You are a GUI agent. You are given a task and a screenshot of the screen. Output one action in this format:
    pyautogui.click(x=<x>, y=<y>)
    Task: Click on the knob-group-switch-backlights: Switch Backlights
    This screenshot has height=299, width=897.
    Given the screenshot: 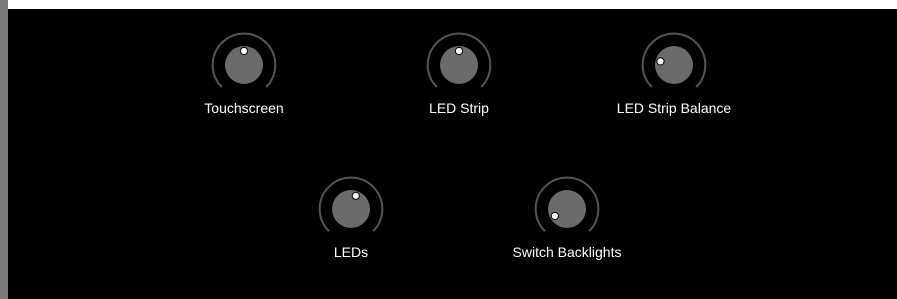 What is the action you would take?
    pyautogui.click(x=567, y=226)
    